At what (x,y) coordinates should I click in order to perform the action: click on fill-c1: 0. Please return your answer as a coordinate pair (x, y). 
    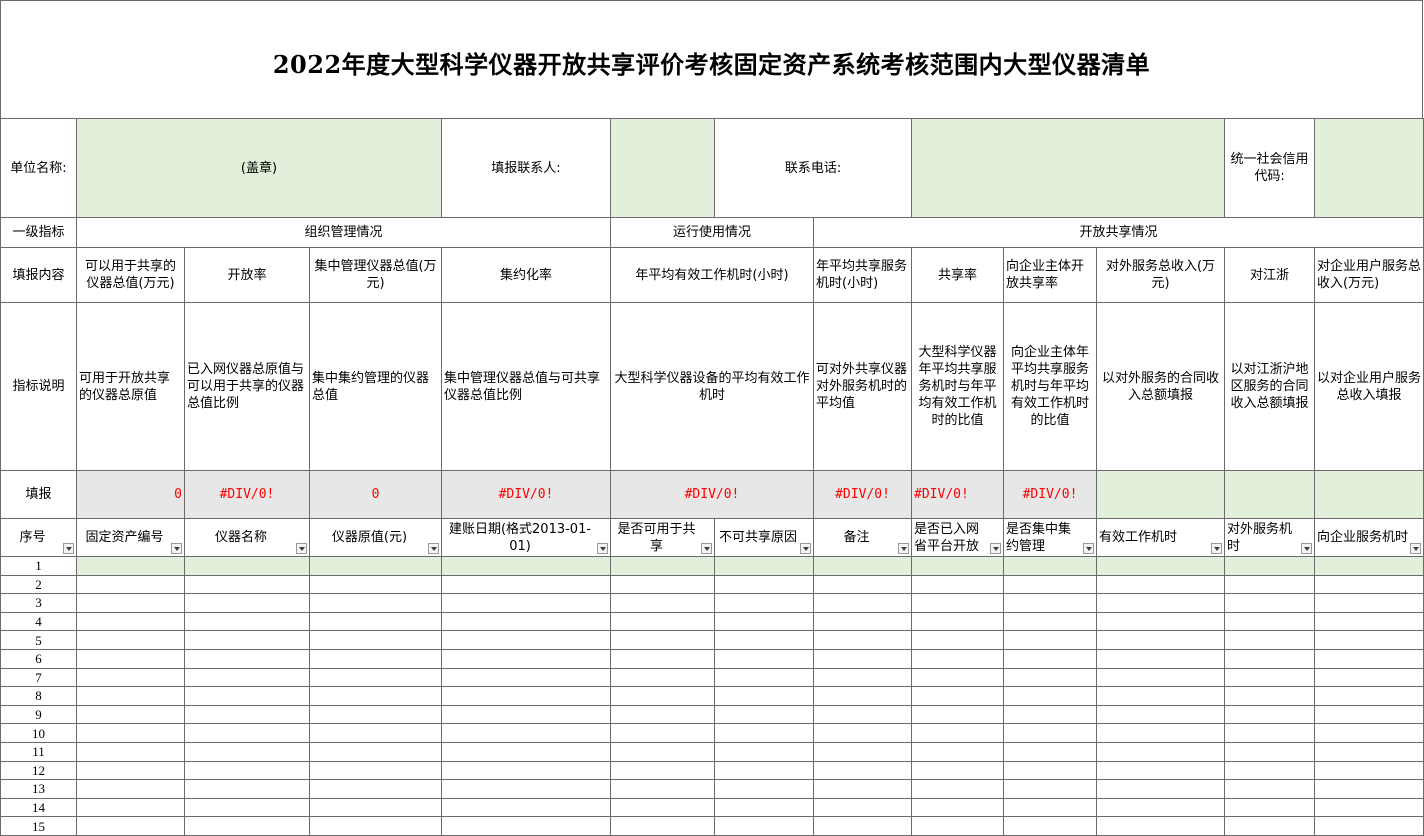
    Looking at the image, I should click on (130, 494).